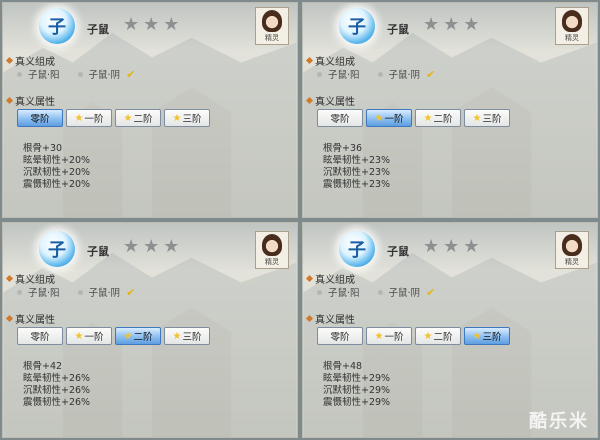 The width and height of the screenshot is (600, 440). I want to click on composition-item-yin: 子鼠·阴 ✔, so click(106, 74).